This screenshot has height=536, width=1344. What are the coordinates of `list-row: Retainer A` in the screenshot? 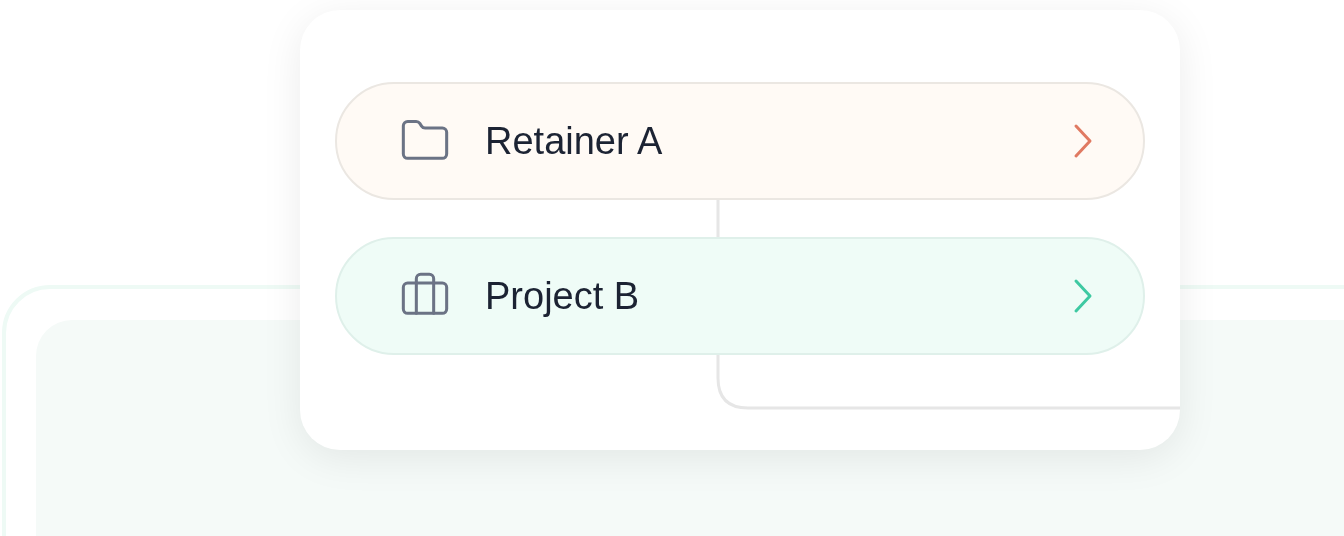 It's located at (740, 141).